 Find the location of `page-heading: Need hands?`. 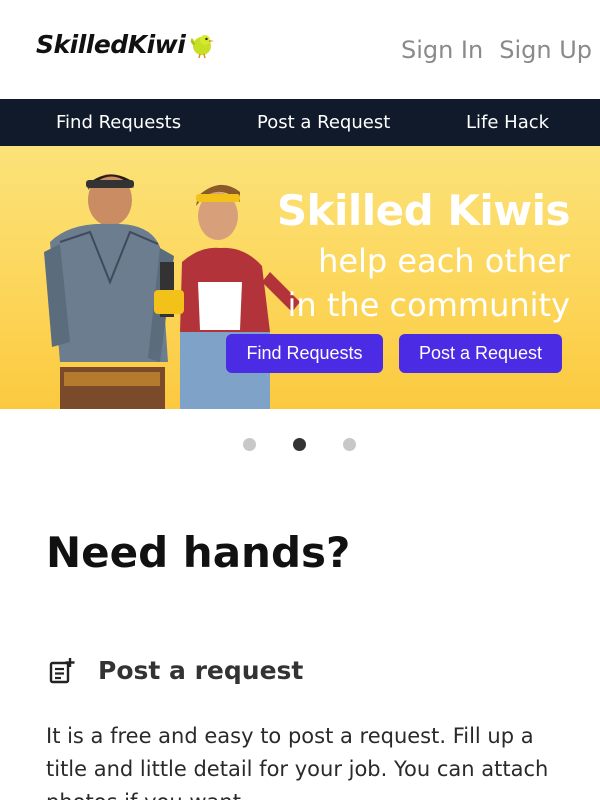

page-heading: Need hands? is located at coordinates (198, 552).